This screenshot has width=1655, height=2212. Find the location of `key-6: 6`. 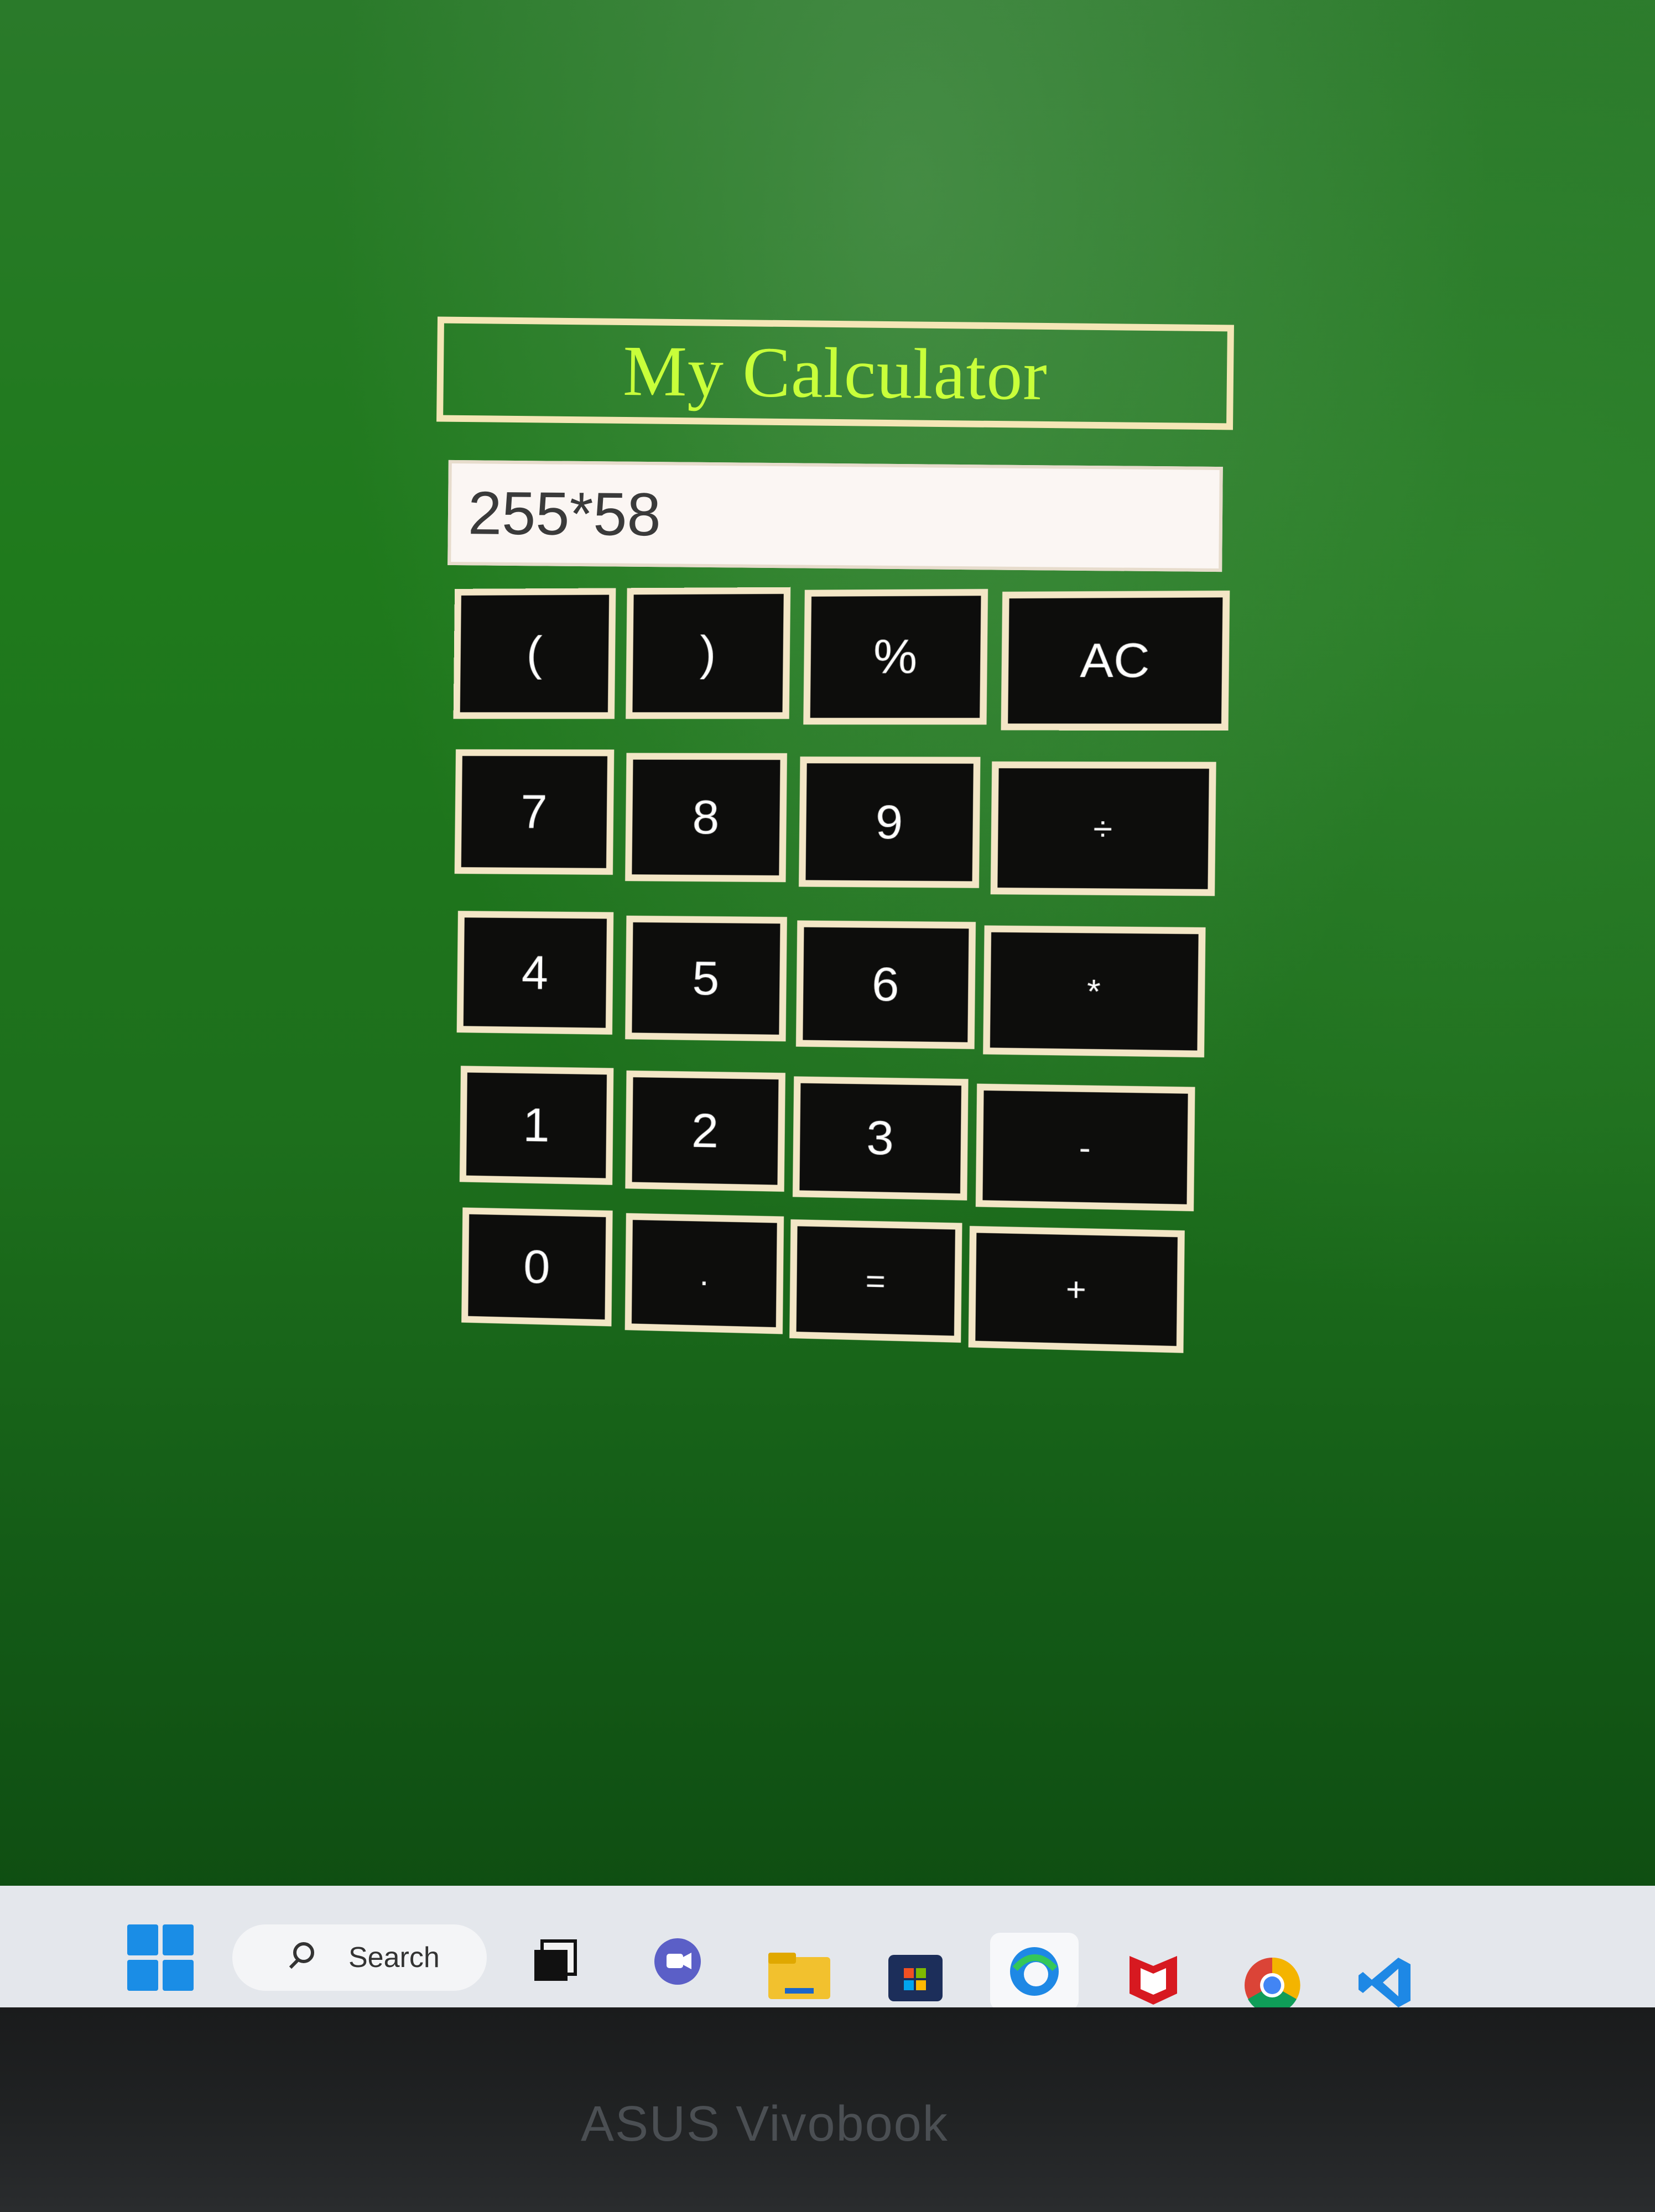

key-6: 6 is located at coordinates (885, 985).